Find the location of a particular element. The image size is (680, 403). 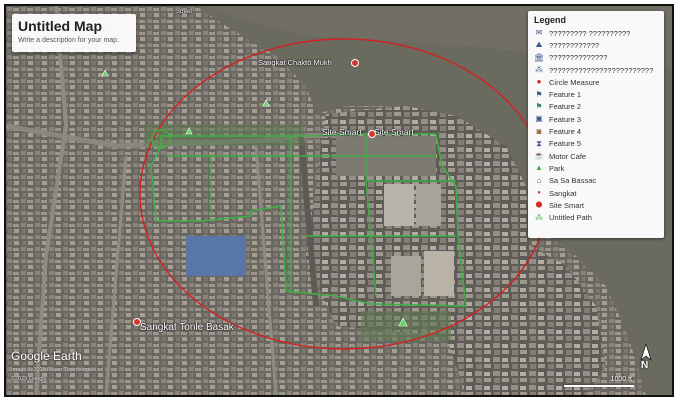

square-icon: ◙ is located at coordinates (539, 131).